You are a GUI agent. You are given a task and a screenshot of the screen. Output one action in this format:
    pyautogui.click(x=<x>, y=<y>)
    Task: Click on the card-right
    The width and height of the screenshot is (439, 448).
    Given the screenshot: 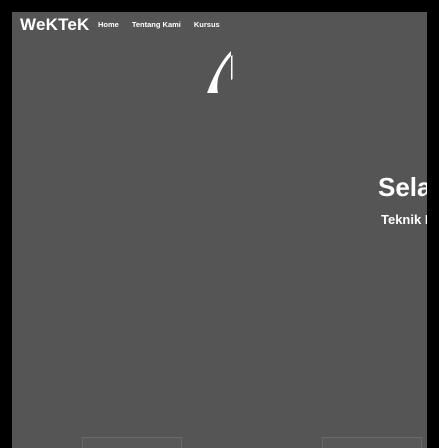 What is the action you would take?
    pyautogui.click(x=372, y=442)
    